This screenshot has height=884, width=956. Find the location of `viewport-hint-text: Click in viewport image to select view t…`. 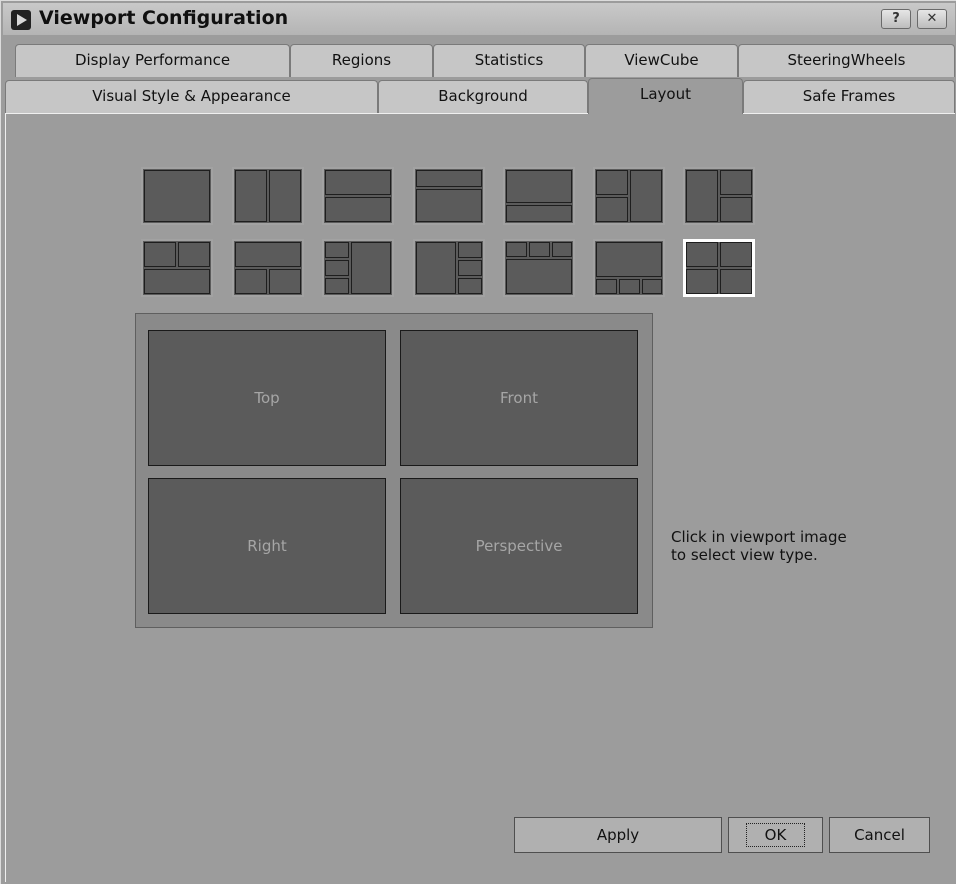

viewport-hint-text: Click in viewport image to select view t… is located at coordinates (759, 546).